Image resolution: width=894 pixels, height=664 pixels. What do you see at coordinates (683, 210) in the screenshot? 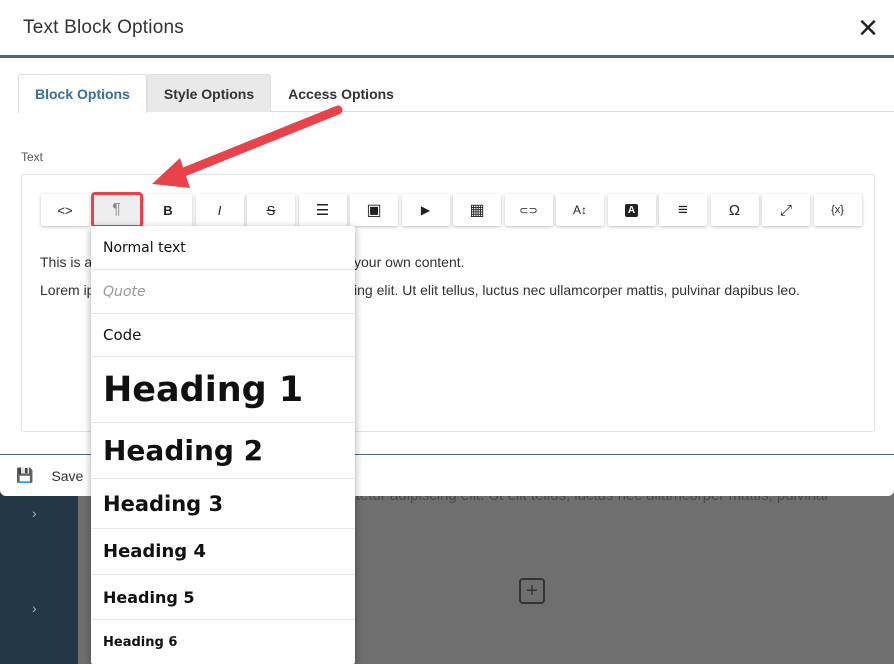
I see `align-button: ≡` at bounding box center [683, 210].